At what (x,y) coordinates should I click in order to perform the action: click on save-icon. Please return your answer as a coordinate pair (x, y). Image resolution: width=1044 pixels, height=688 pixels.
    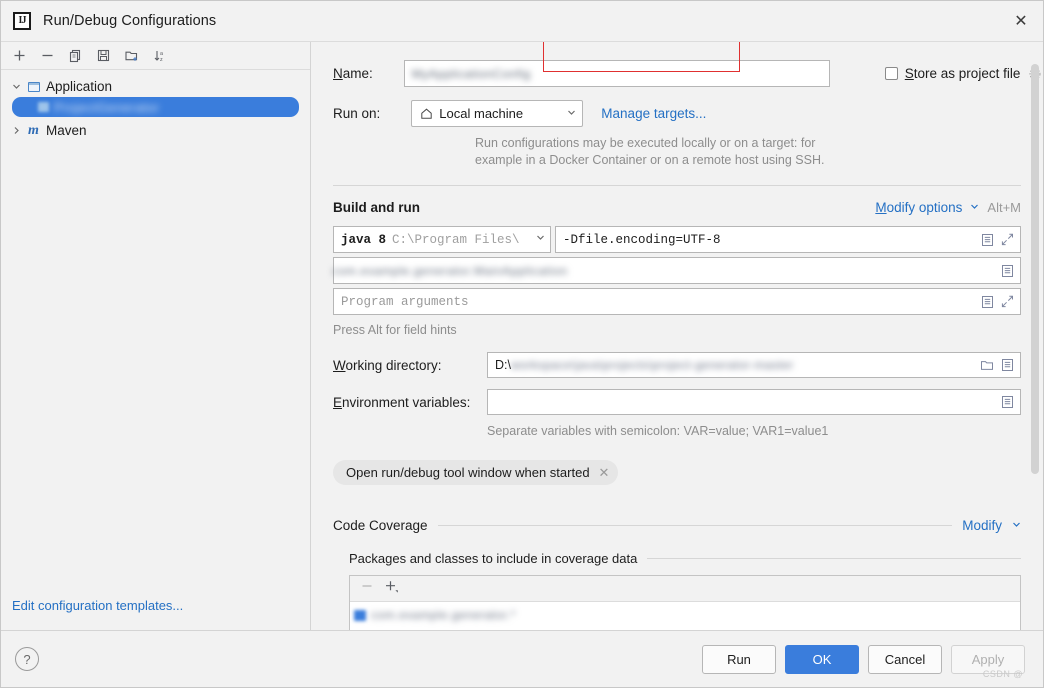
    Looking at the image, I should click on (103, 55).